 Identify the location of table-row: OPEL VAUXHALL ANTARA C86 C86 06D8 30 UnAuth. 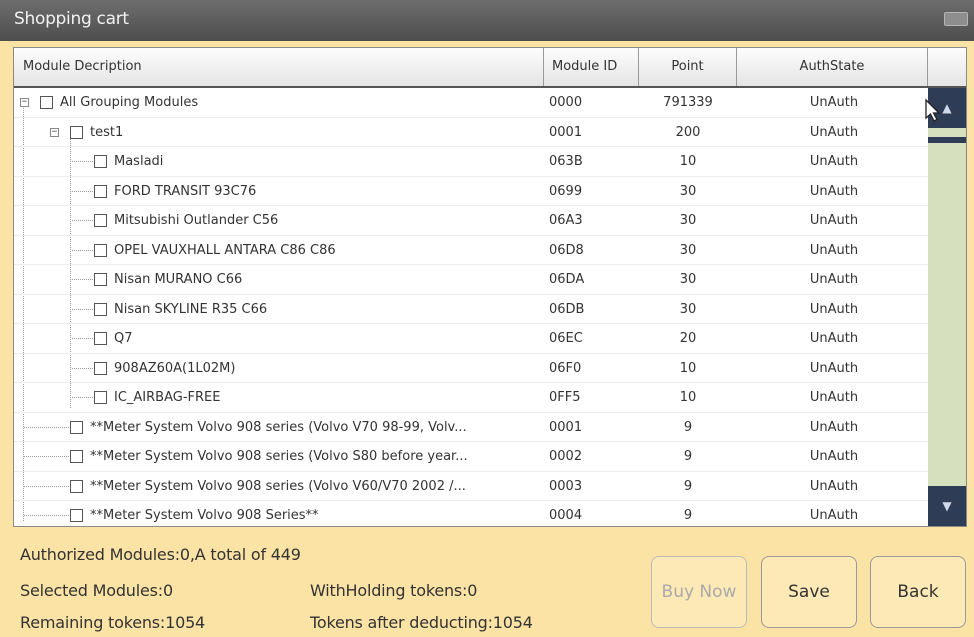
(471, 250).